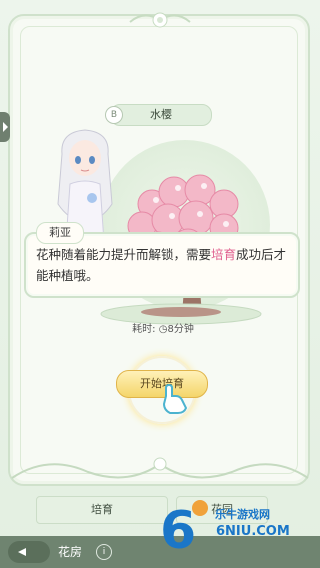  Describe the element at coordinates (242, 514) in the screenshot. I see `watermark-text: 乐牛游戏网` at that location.